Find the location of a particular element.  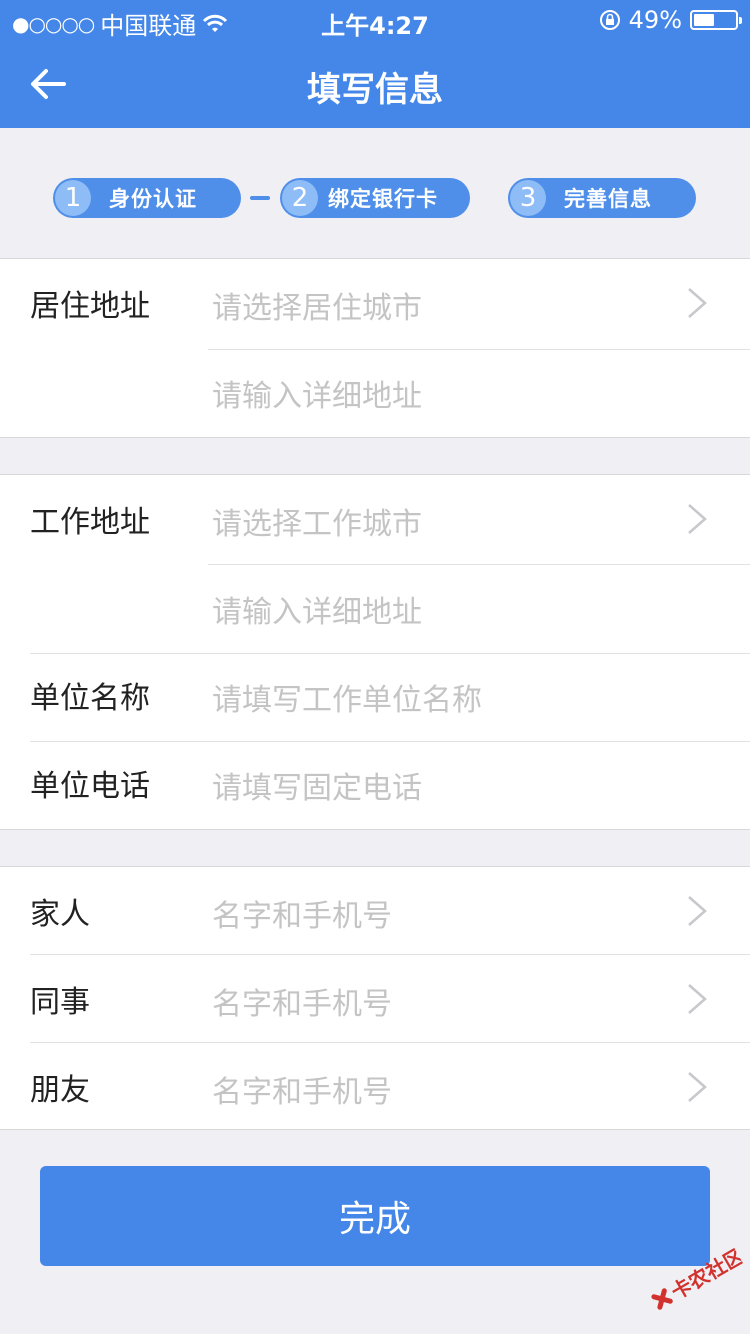

progress-steps: 1 身份认证 2 绑定银行卡 3 完善信息 is located at coordinates (375, 193).